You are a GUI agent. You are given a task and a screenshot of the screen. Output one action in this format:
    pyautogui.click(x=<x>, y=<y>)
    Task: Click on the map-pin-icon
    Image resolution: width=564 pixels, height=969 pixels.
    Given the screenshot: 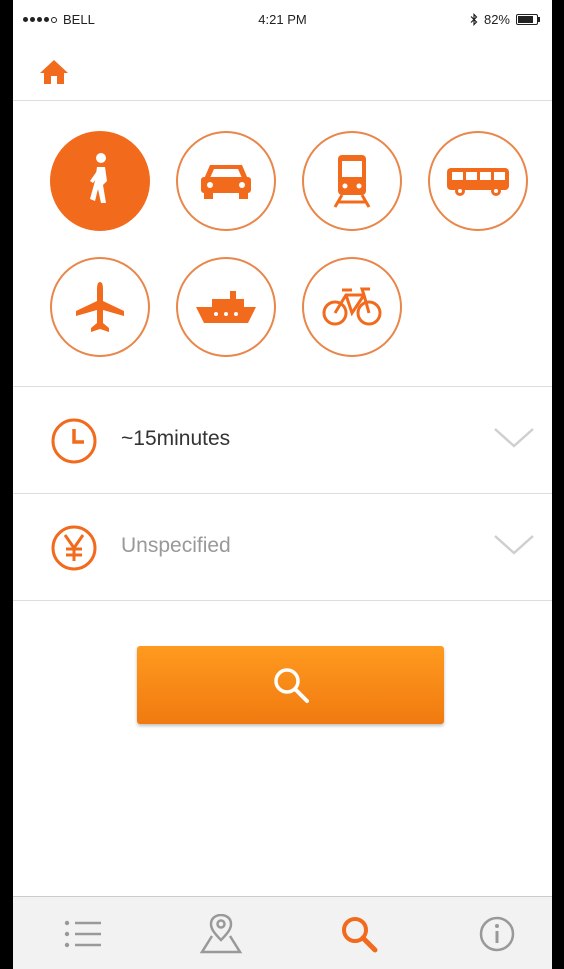 What is the action you would take?
    pyautogui.click(x=221, y=934)
    